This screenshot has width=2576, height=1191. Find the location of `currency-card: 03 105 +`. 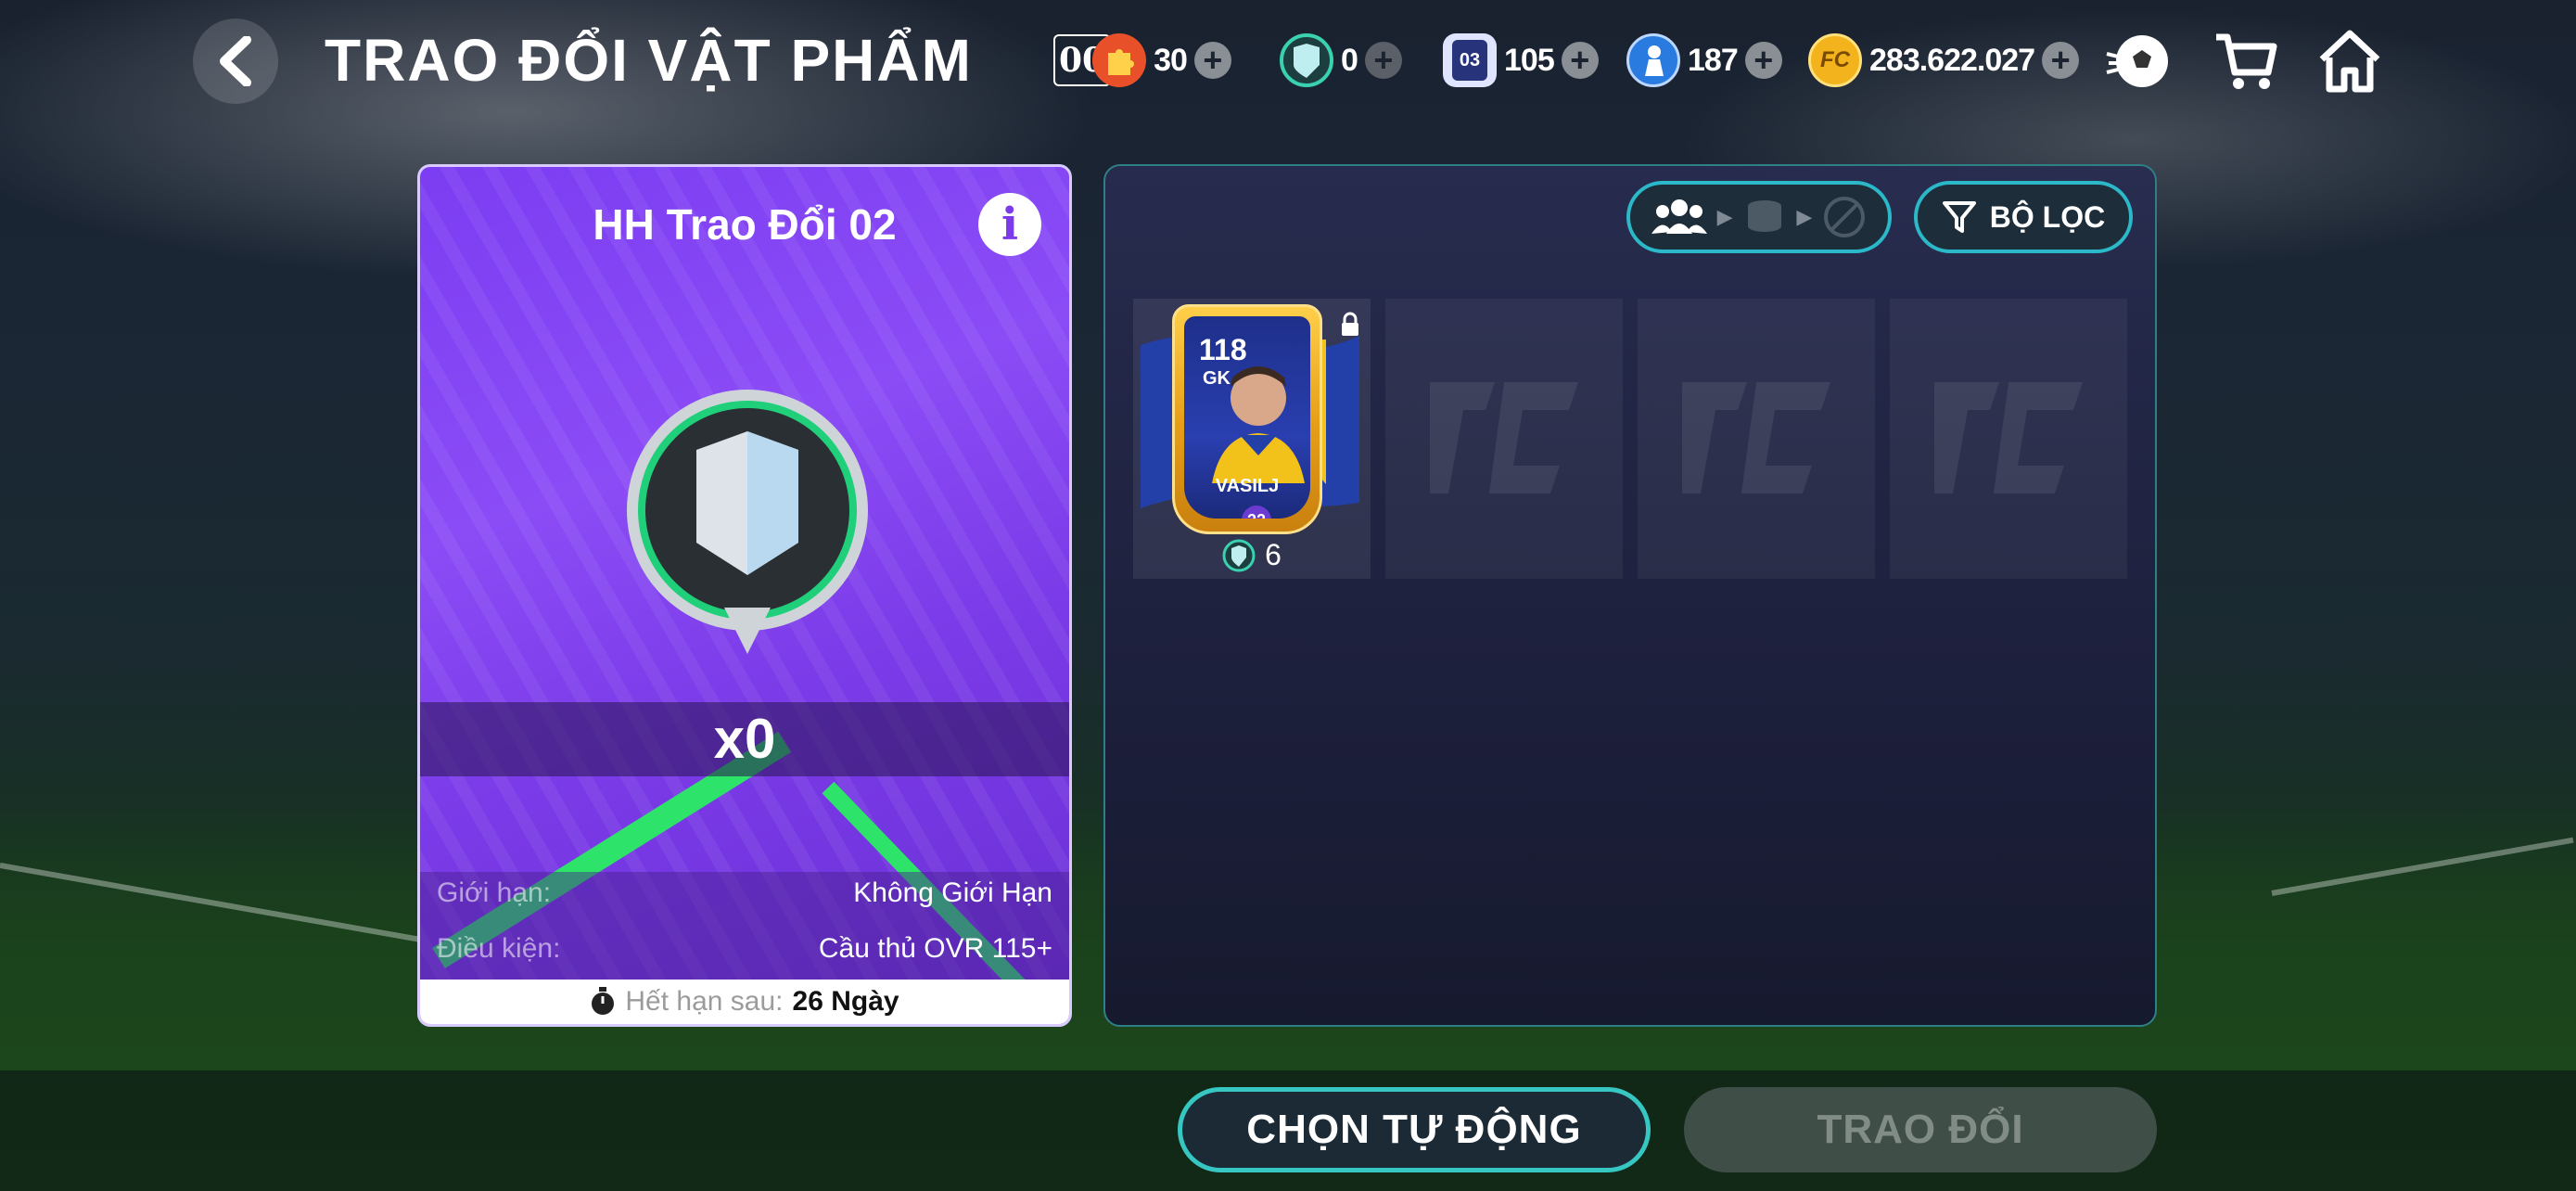

currency-card: 03 105 + is located at coordinates (1521, 60).